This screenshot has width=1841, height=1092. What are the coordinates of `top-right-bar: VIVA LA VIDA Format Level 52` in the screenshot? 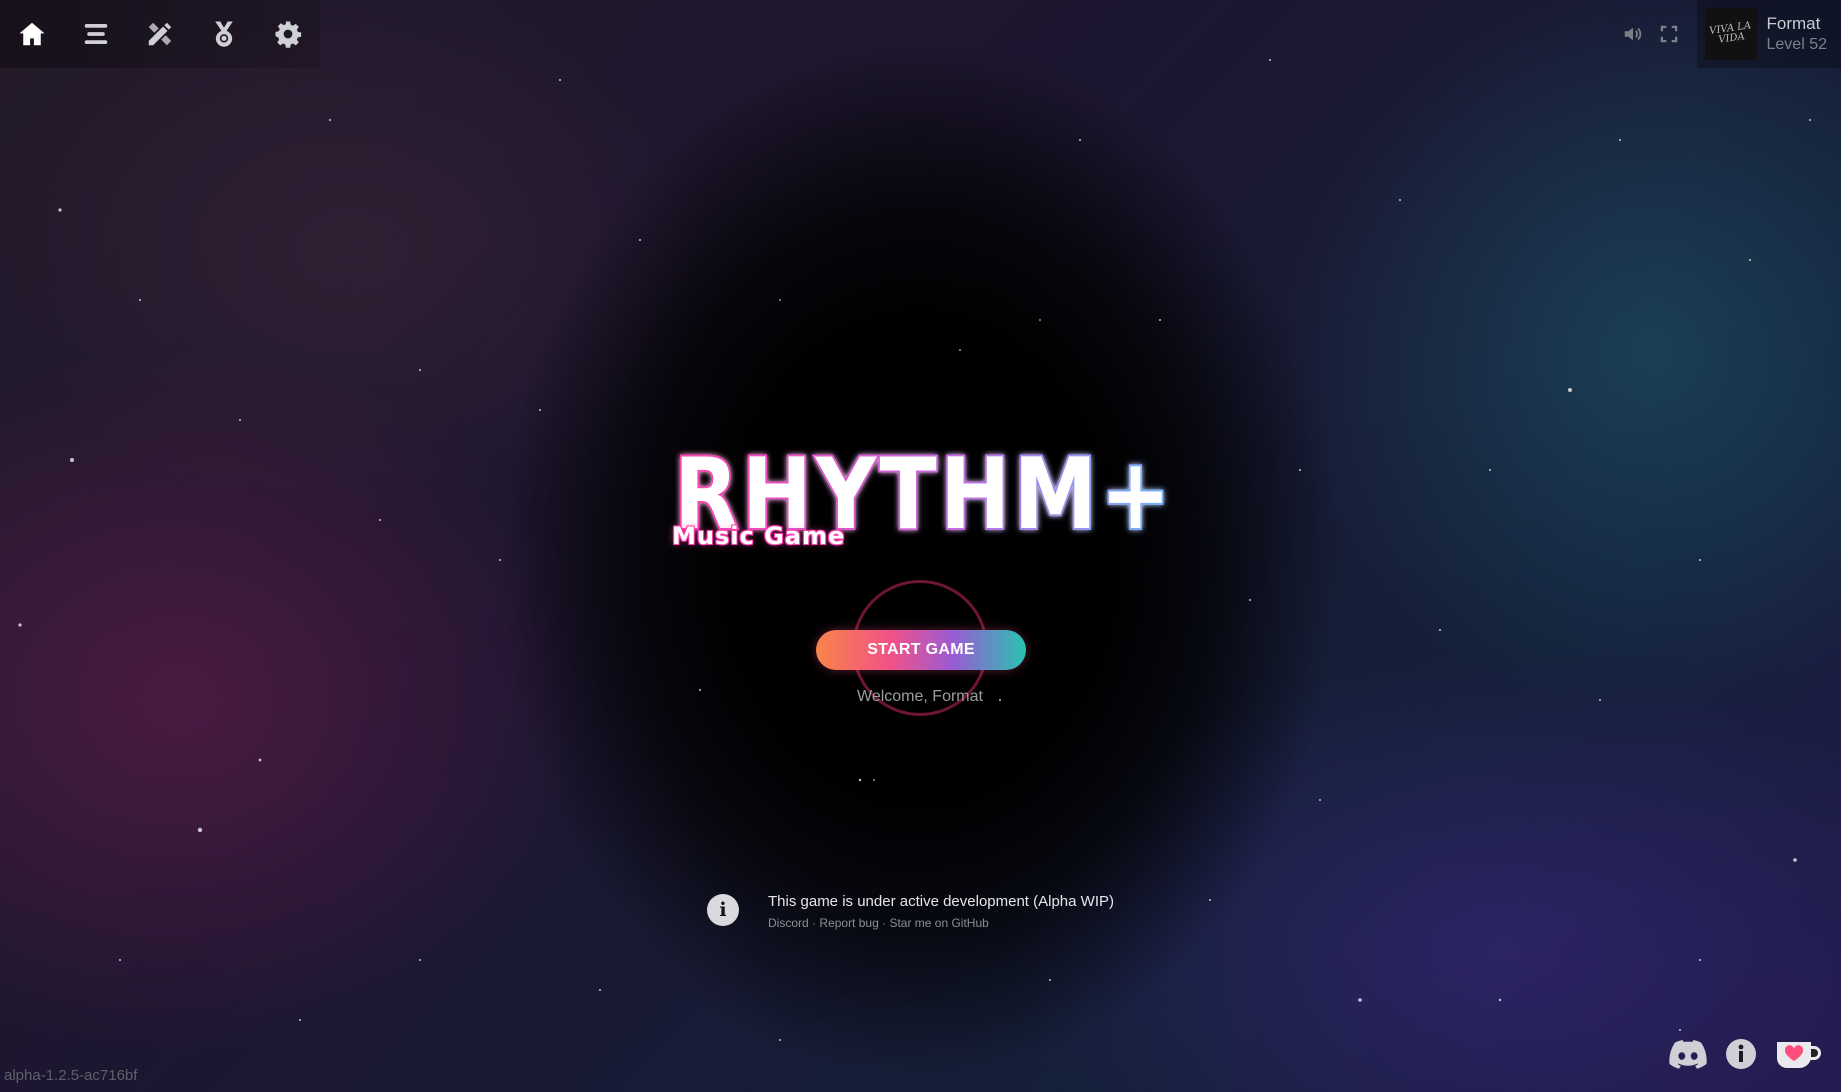 It's located at (1728, 34).